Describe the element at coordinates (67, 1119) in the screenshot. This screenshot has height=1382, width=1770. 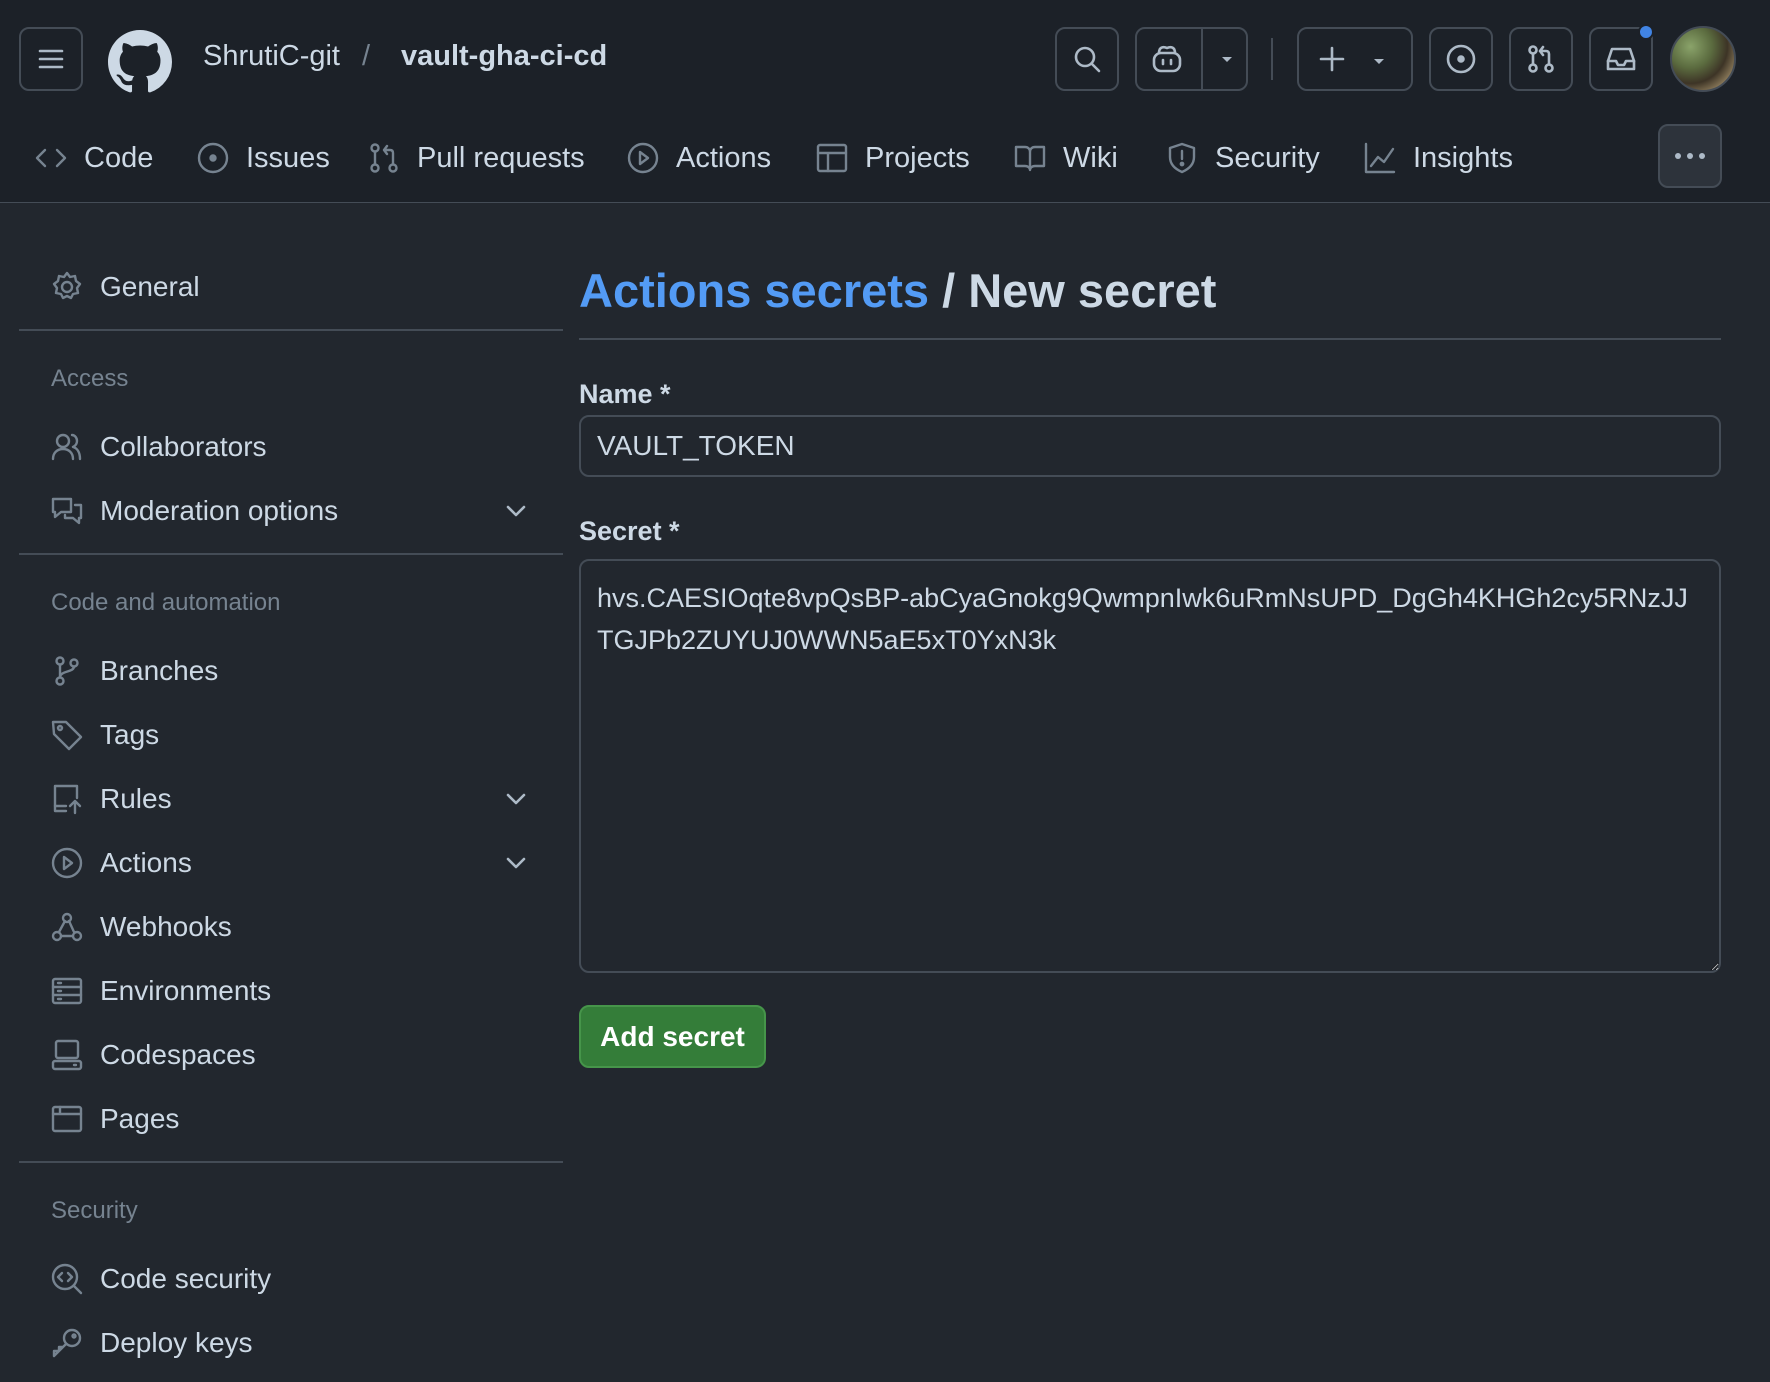
I see `browser-icon` at that location.